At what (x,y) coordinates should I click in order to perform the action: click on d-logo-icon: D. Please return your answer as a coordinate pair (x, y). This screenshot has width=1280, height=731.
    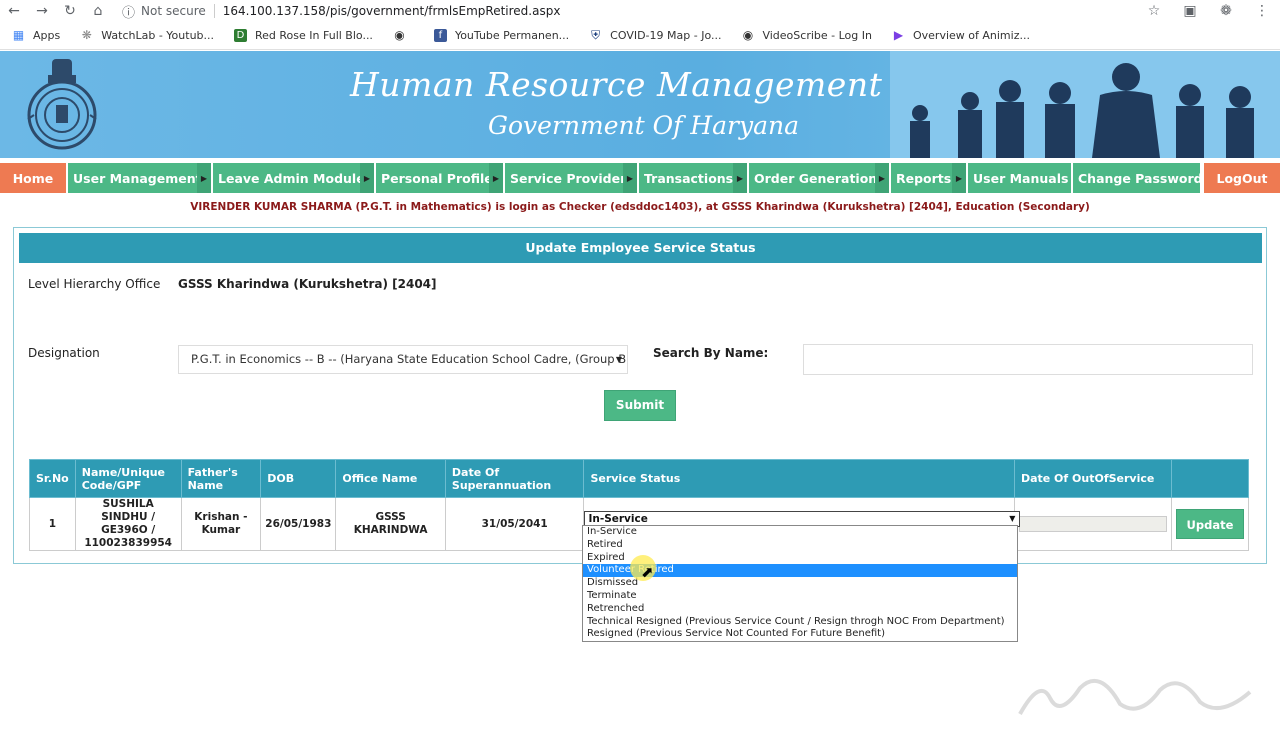
    Looking at the image, I should click on (241, 35).